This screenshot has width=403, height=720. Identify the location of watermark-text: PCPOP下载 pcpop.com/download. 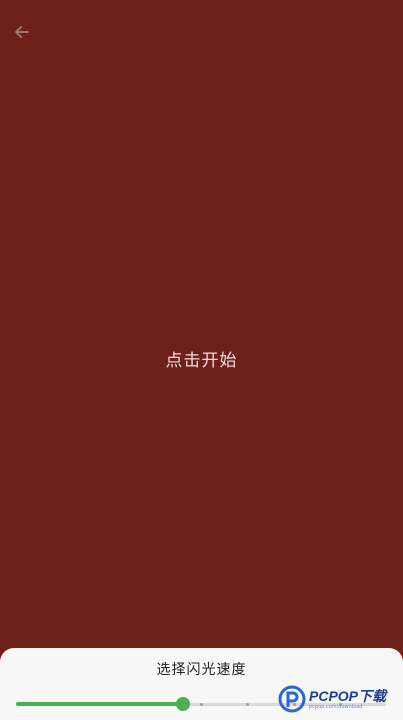
(347, 699).